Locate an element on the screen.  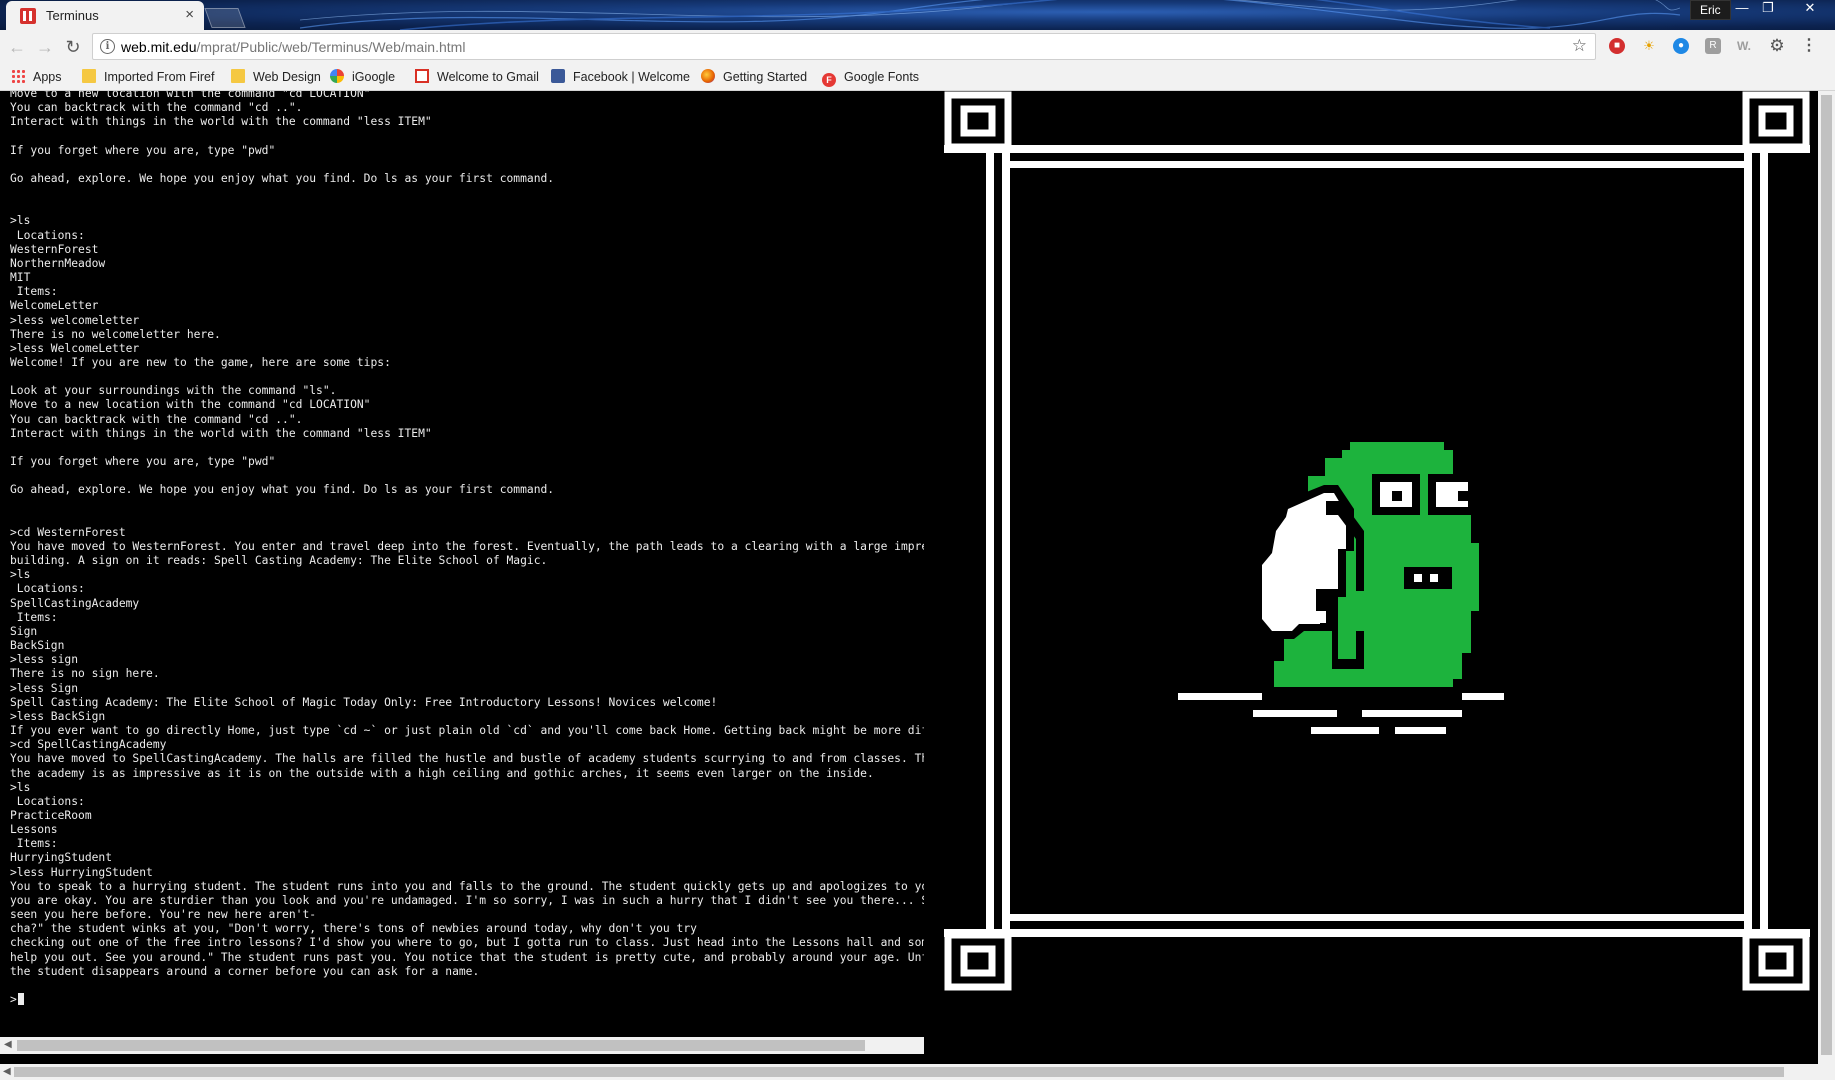
page-vertical-scrollbar is located at coordinates (1826, 577).